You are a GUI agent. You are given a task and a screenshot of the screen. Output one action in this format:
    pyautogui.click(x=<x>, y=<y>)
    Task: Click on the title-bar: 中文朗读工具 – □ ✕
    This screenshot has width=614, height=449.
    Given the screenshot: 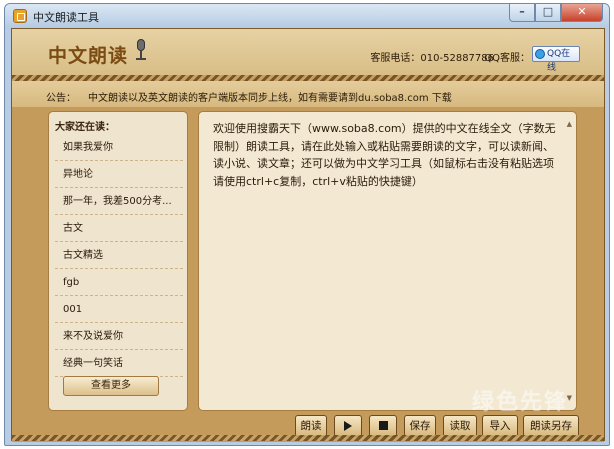 What is the action you would take?
    pyautogui.click(x=307, y=16)
    